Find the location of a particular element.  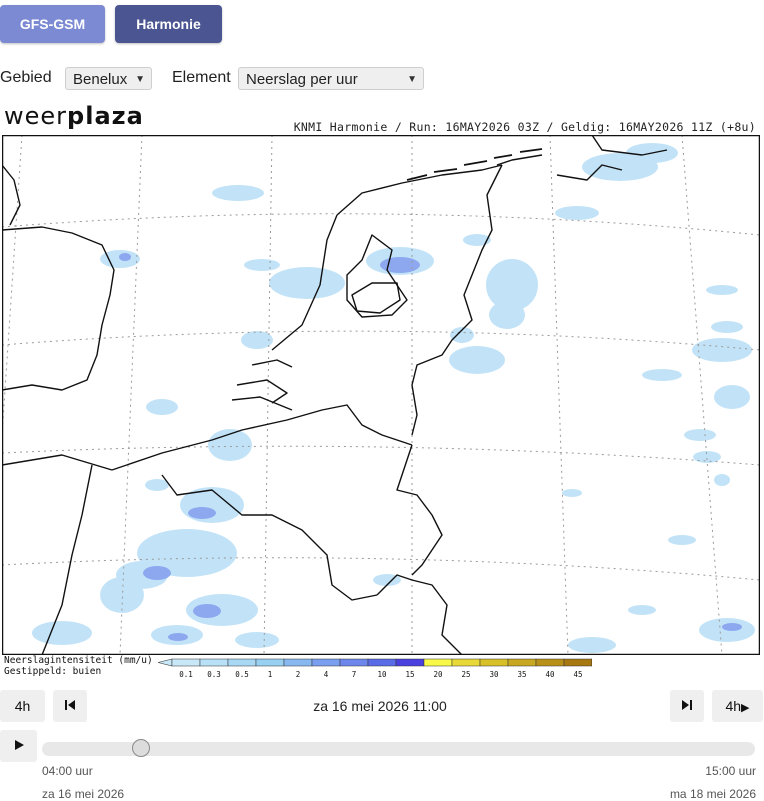

skip-to-start-button is located at coordinates (70, 706).